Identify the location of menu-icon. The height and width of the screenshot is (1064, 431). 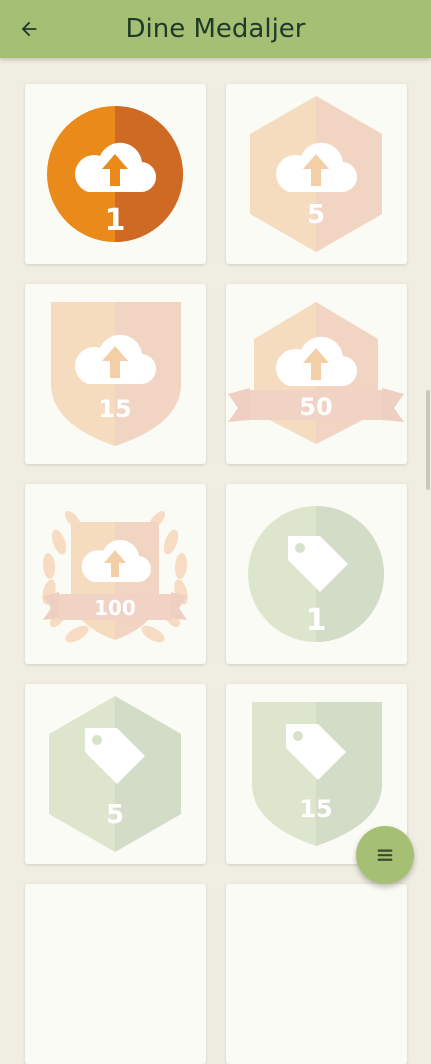
(385, 855).